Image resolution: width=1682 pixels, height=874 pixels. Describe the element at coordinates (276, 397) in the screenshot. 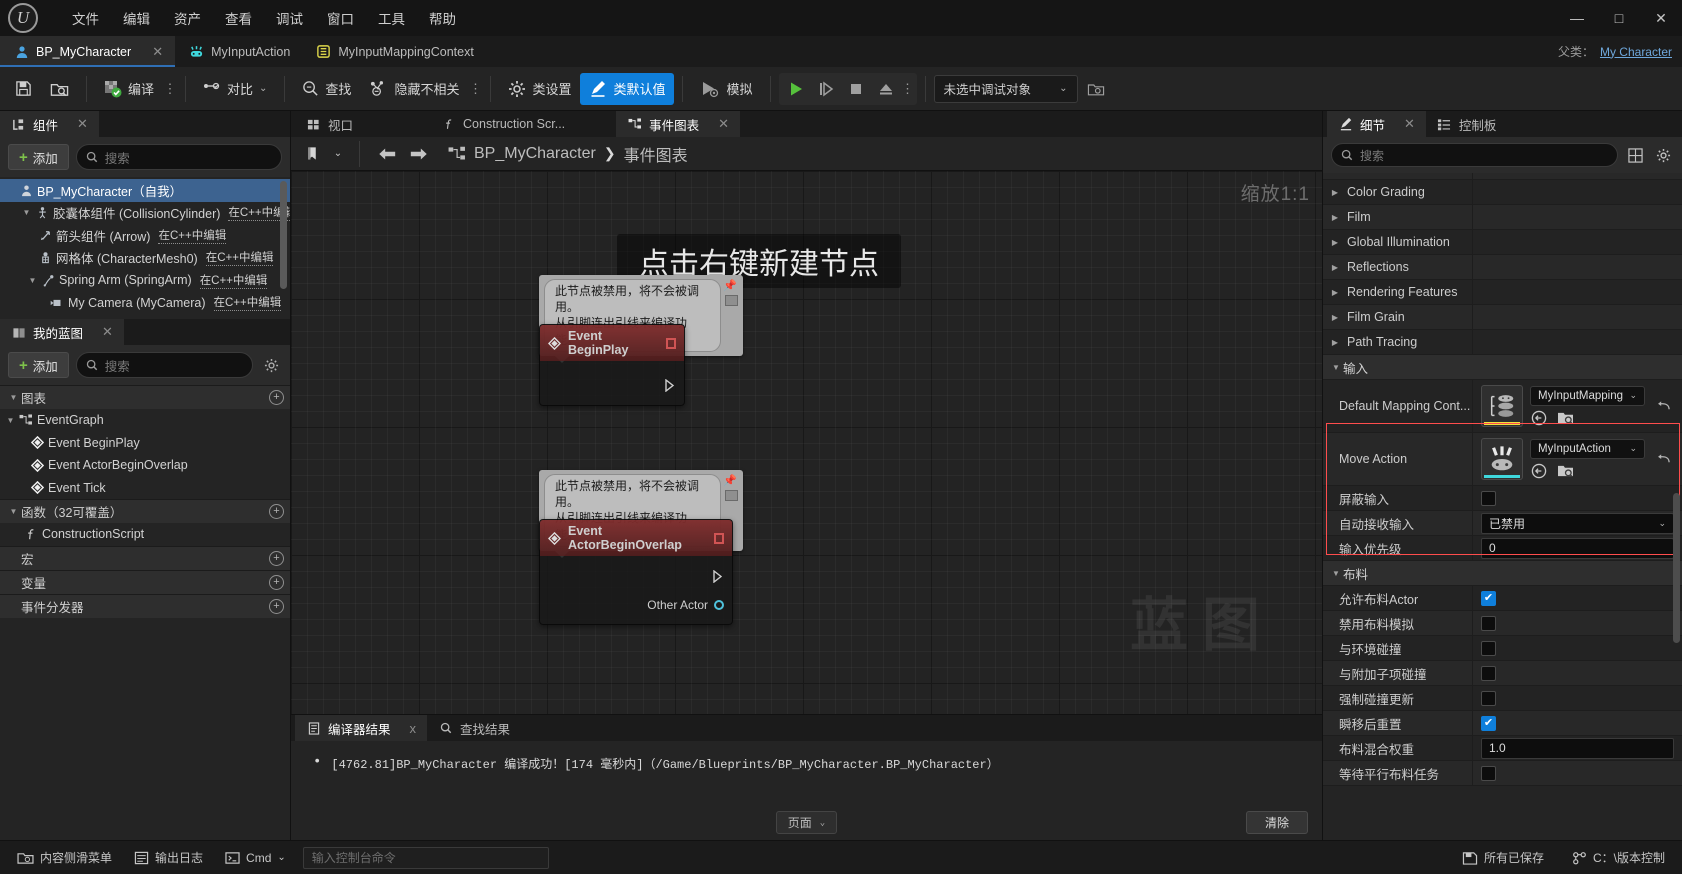

I see `add-graph-button: +` at that location.